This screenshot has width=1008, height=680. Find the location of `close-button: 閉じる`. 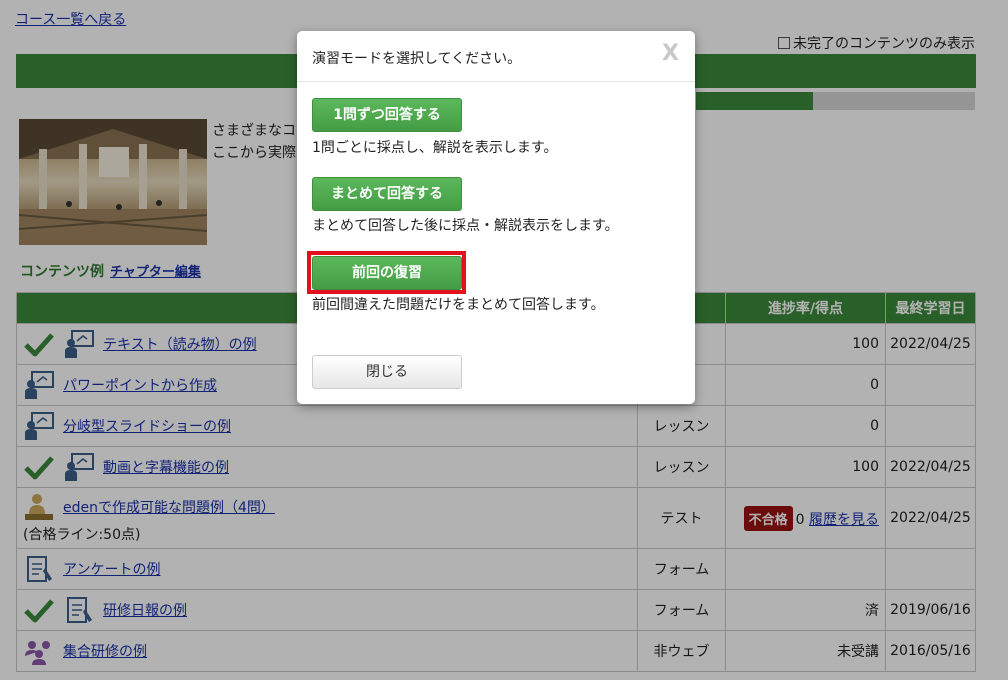

close-button: 閉じる is located at coordinates (387, 372).